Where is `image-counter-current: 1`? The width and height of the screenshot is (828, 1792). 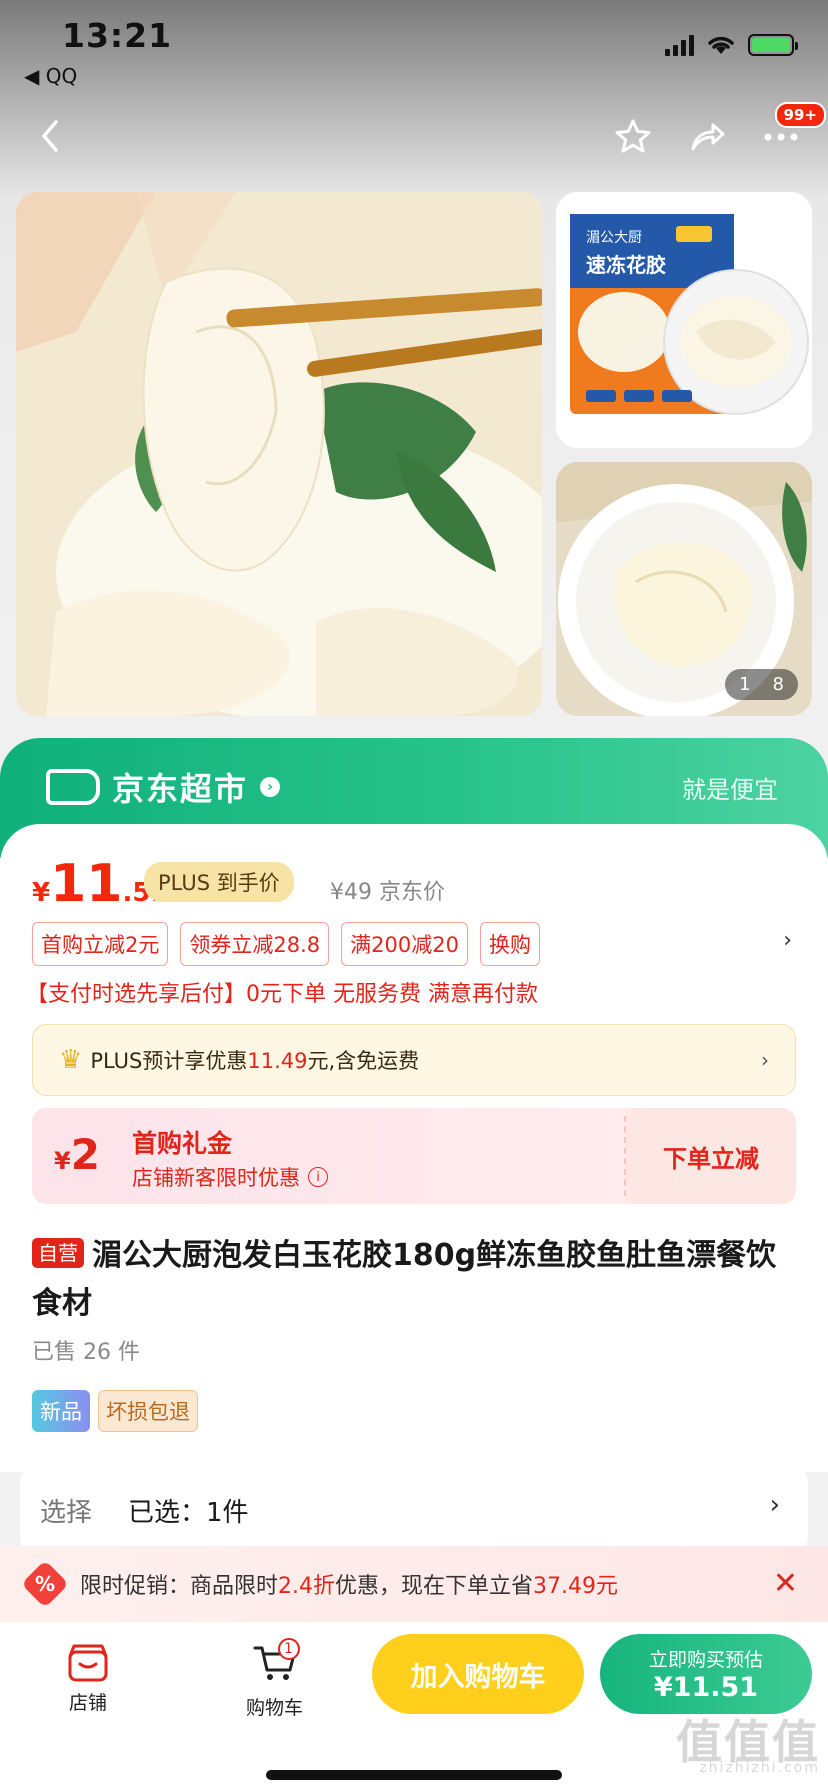 image-counter-current: 1 is located at coordinates (745, 684).